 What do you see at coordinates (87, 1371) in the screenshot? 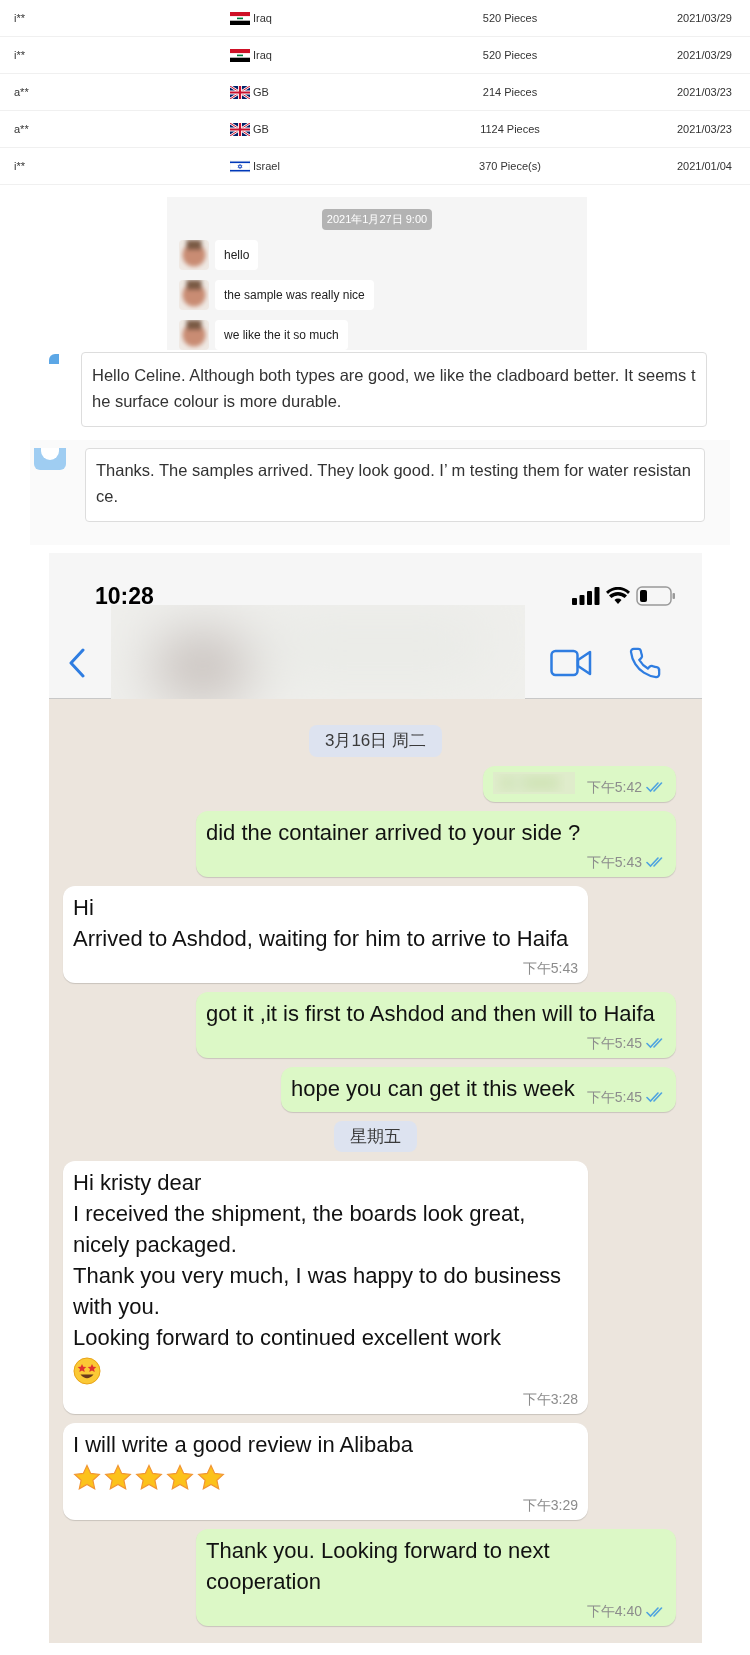
I see `star-struck-emoji-icon` at bounding box center [87, 1371].